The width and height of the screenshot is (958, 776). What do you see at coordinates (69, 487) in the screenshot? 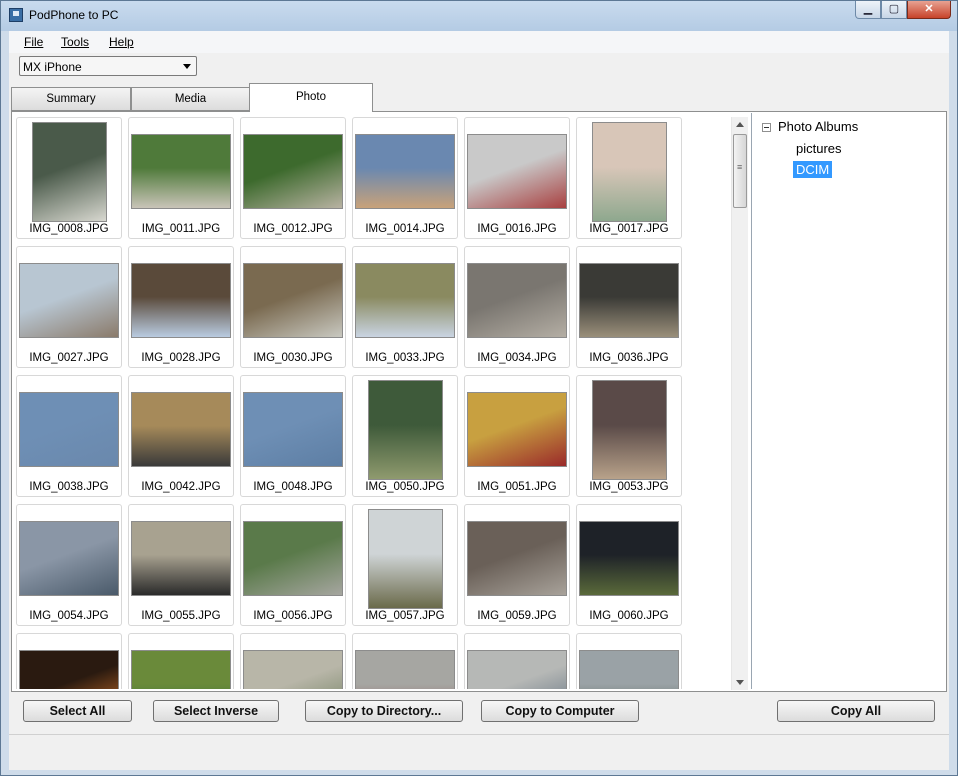
I see `photo-filename: IMG_0038.JPG` at bounding box center [69, 487].